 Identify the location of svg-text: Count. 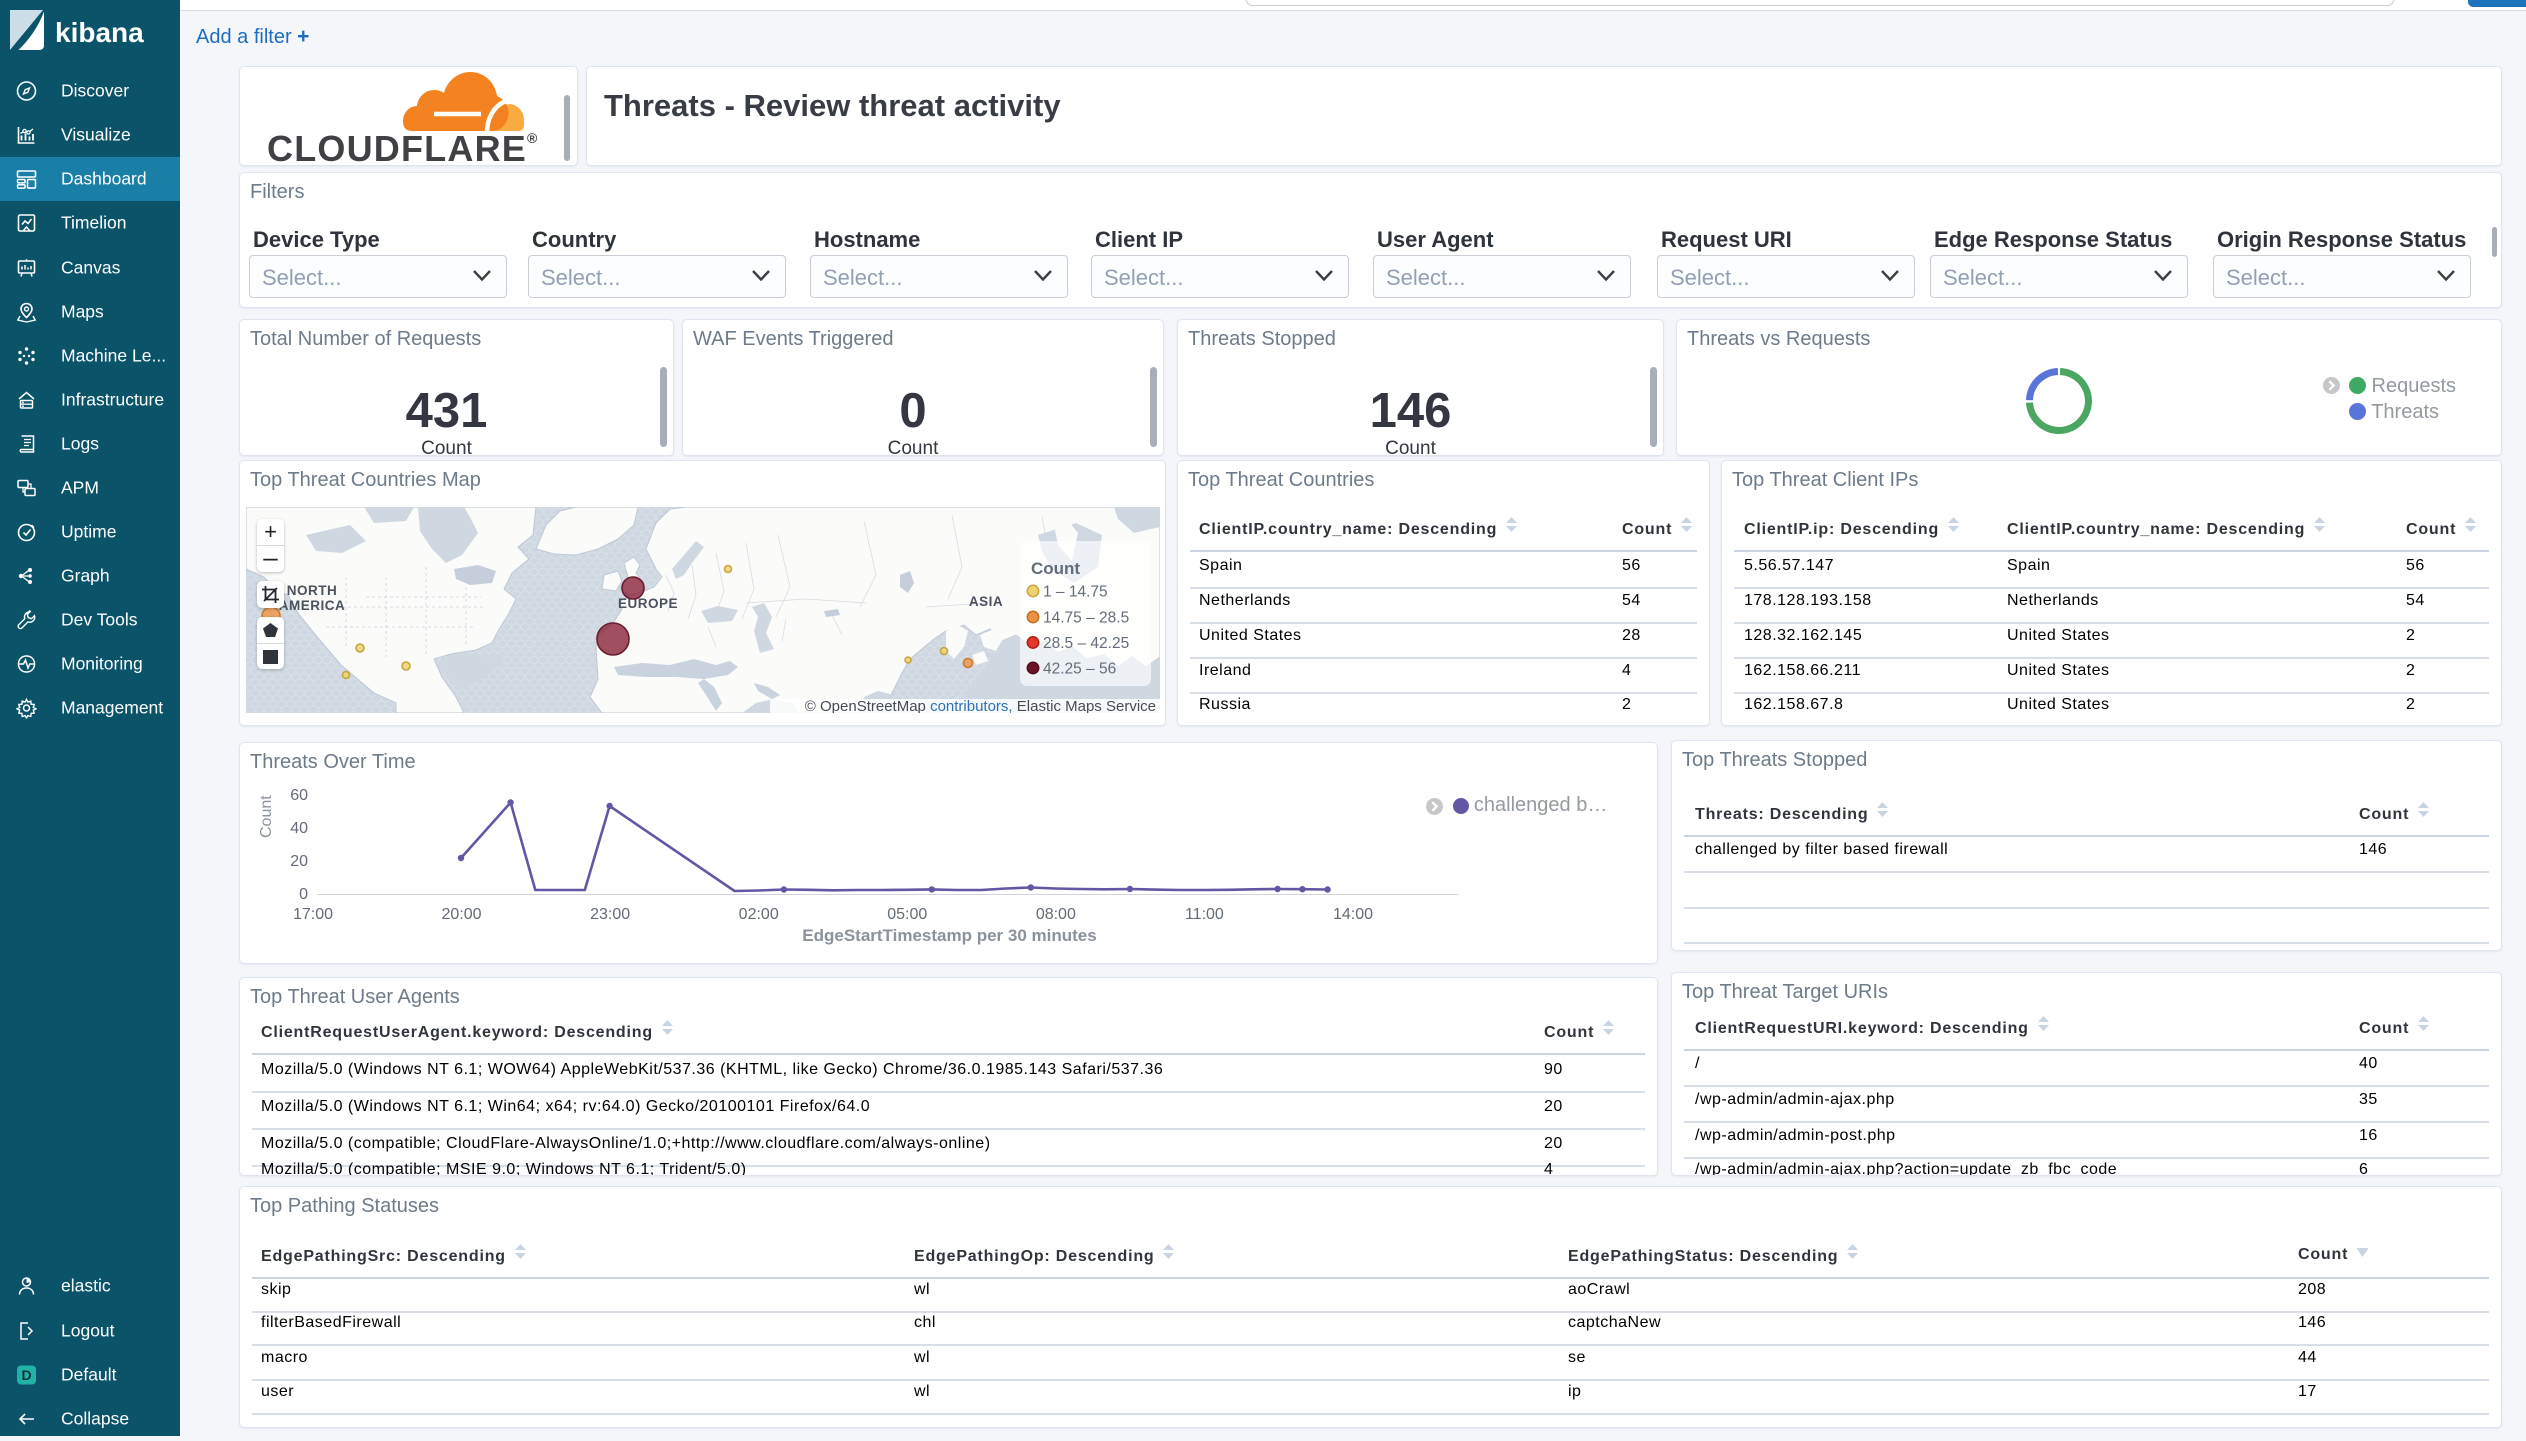
(1055, 568).